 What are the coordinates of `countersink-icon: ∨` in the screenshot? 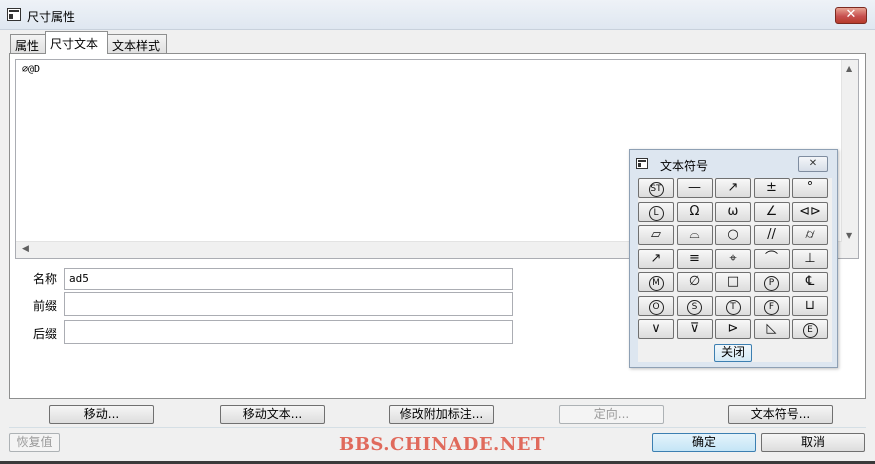 It's located at (656, 329).